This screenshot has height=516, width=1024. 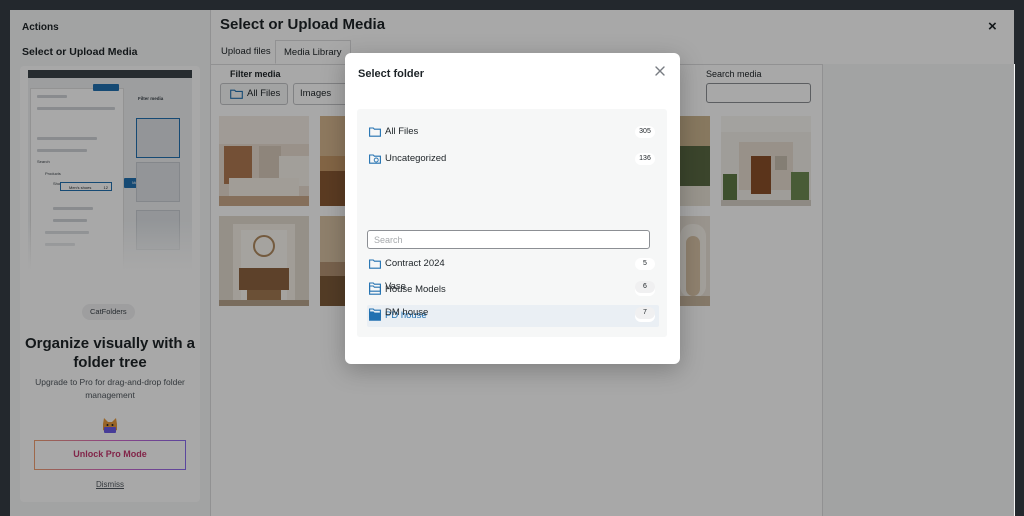 I want to click on folder-count-badge: 6, so click(x=645, y=287).